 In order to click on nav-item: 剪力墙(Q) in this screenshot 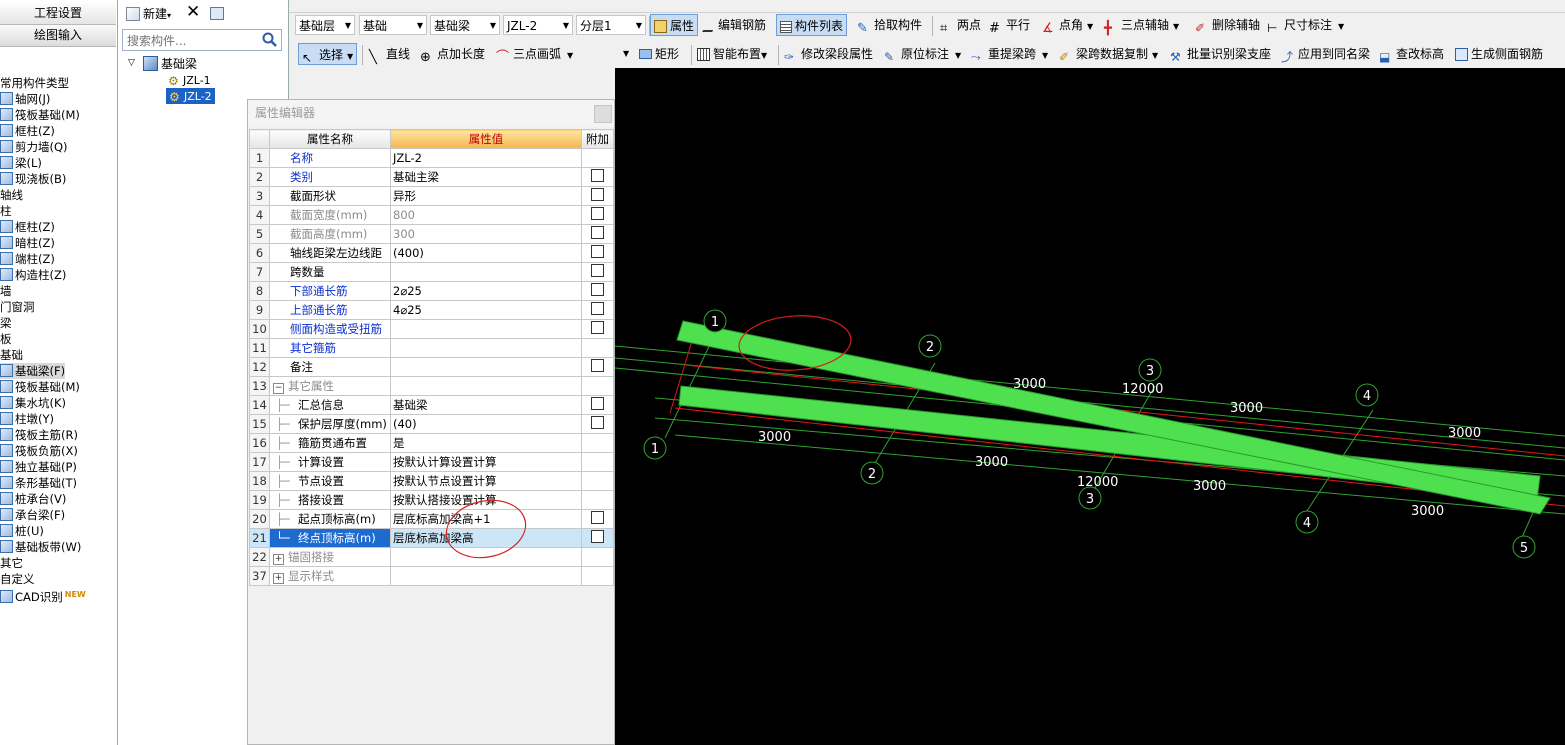, I will do `click(34, 147)`.